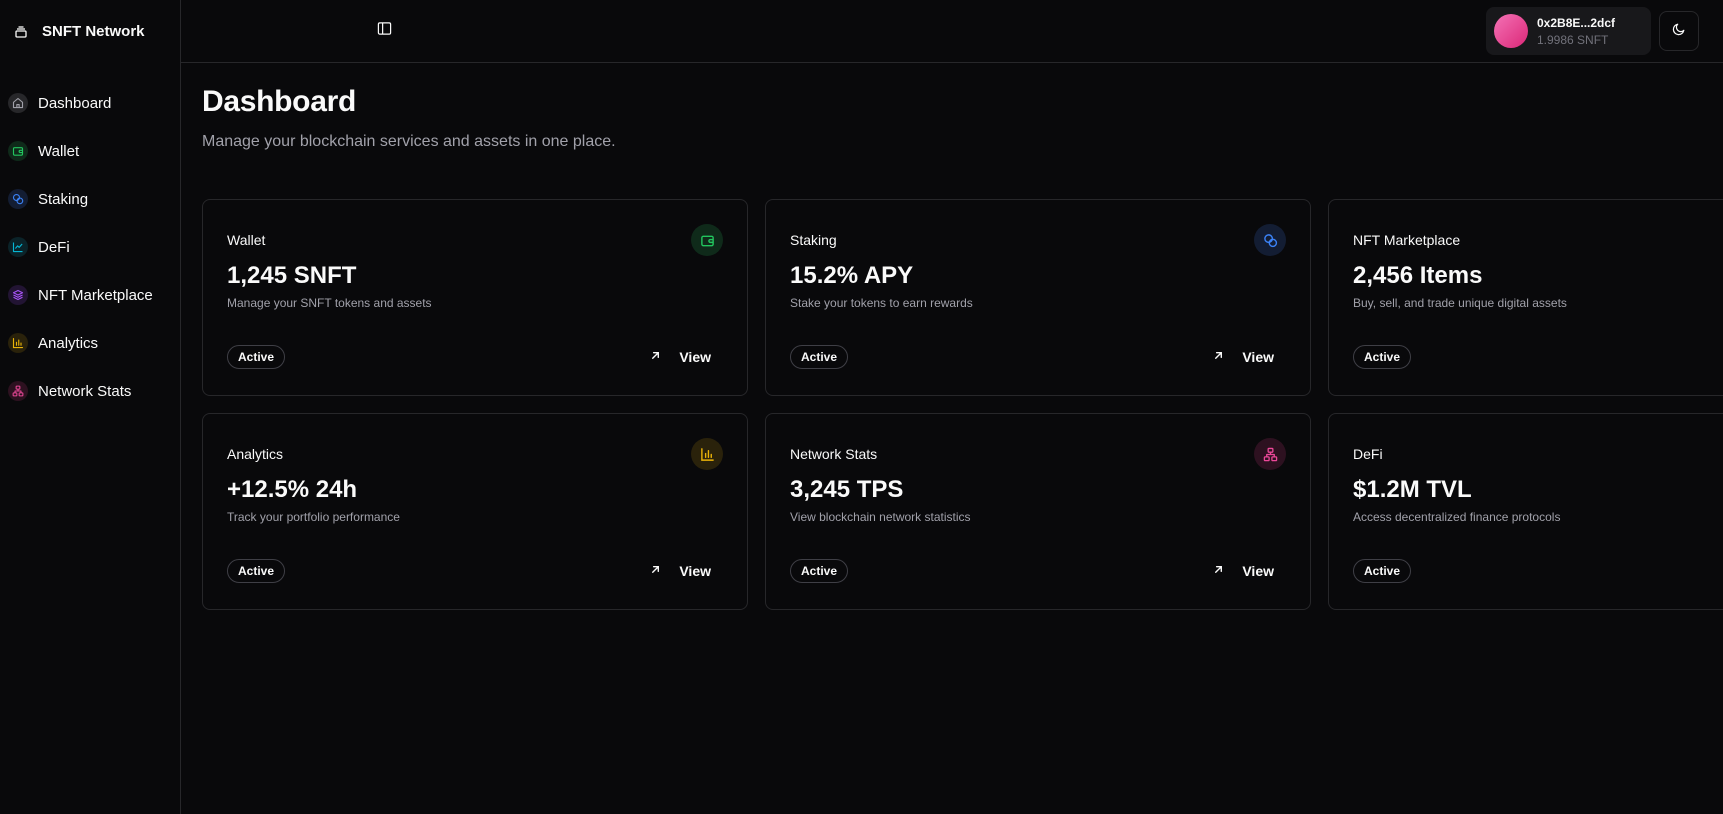 Image resolution: width=1723 pixels, height=814 pixels. What do you see at coordinates (68, 343) in the screenshot?
I see `sidebar-item-label: Analytics` at bounding box center [68, 343].